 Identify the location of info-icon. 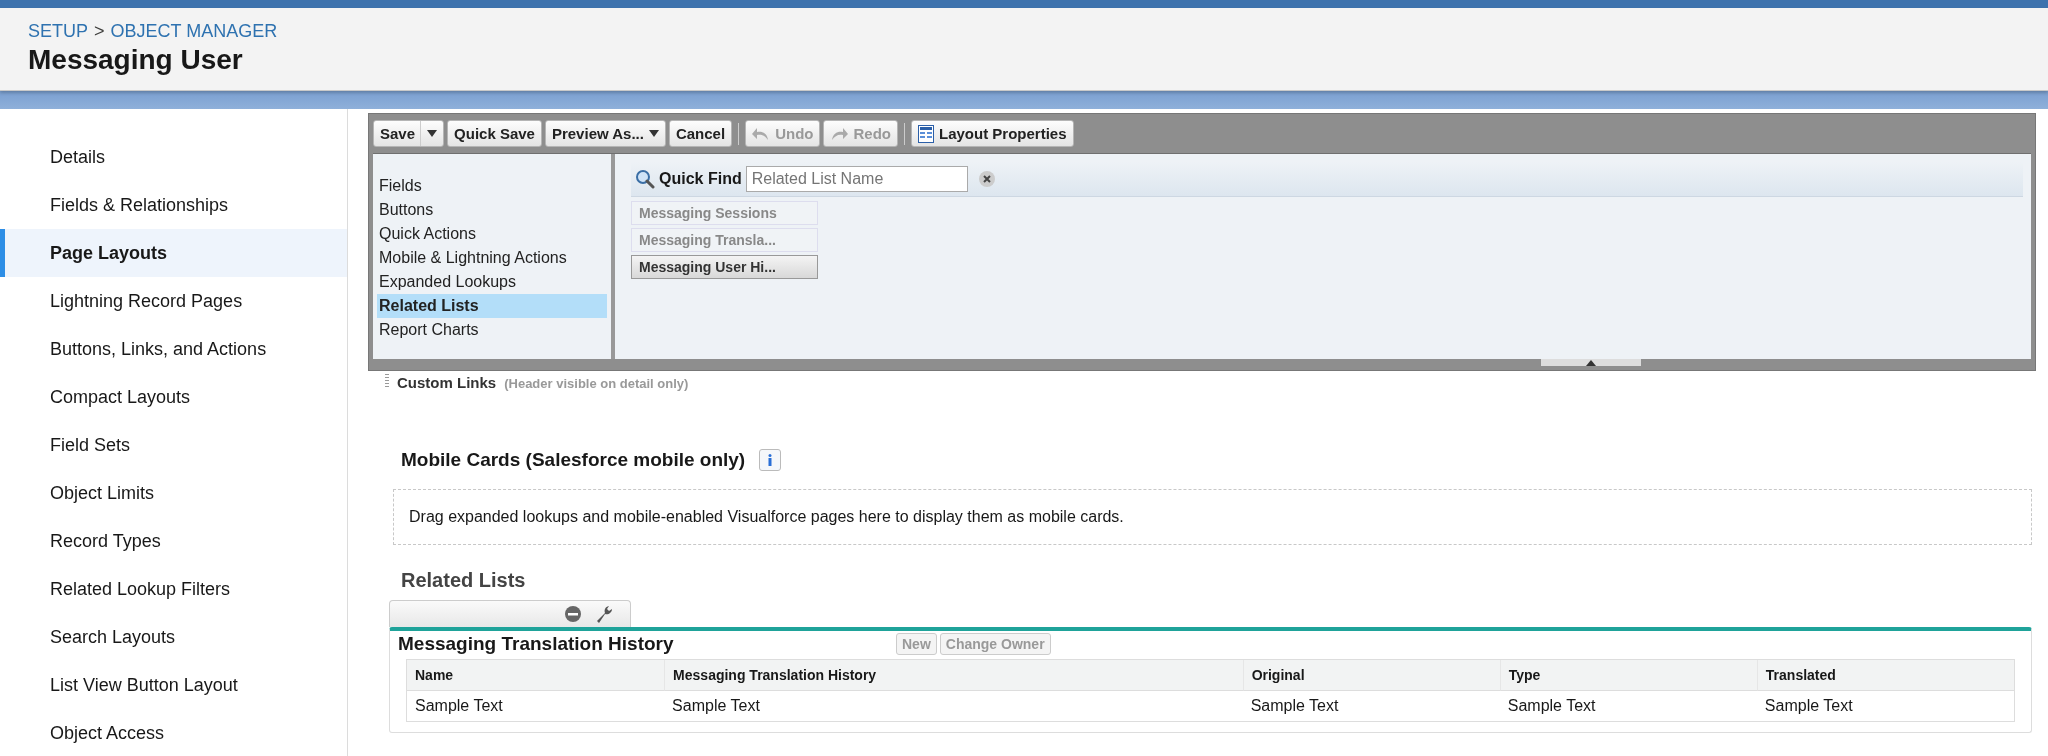
(770, 460).